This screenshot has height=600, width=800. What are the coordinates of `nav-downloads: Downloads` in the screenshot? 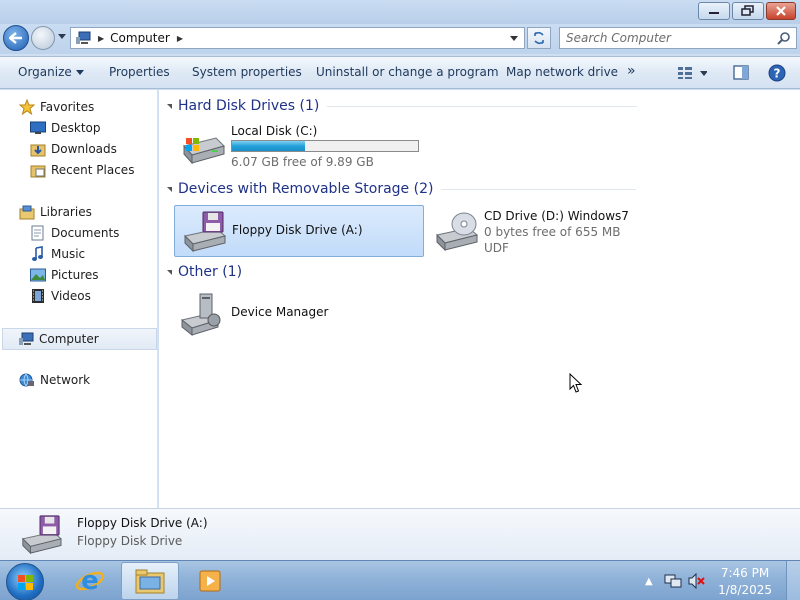 It's located at (73, 149).